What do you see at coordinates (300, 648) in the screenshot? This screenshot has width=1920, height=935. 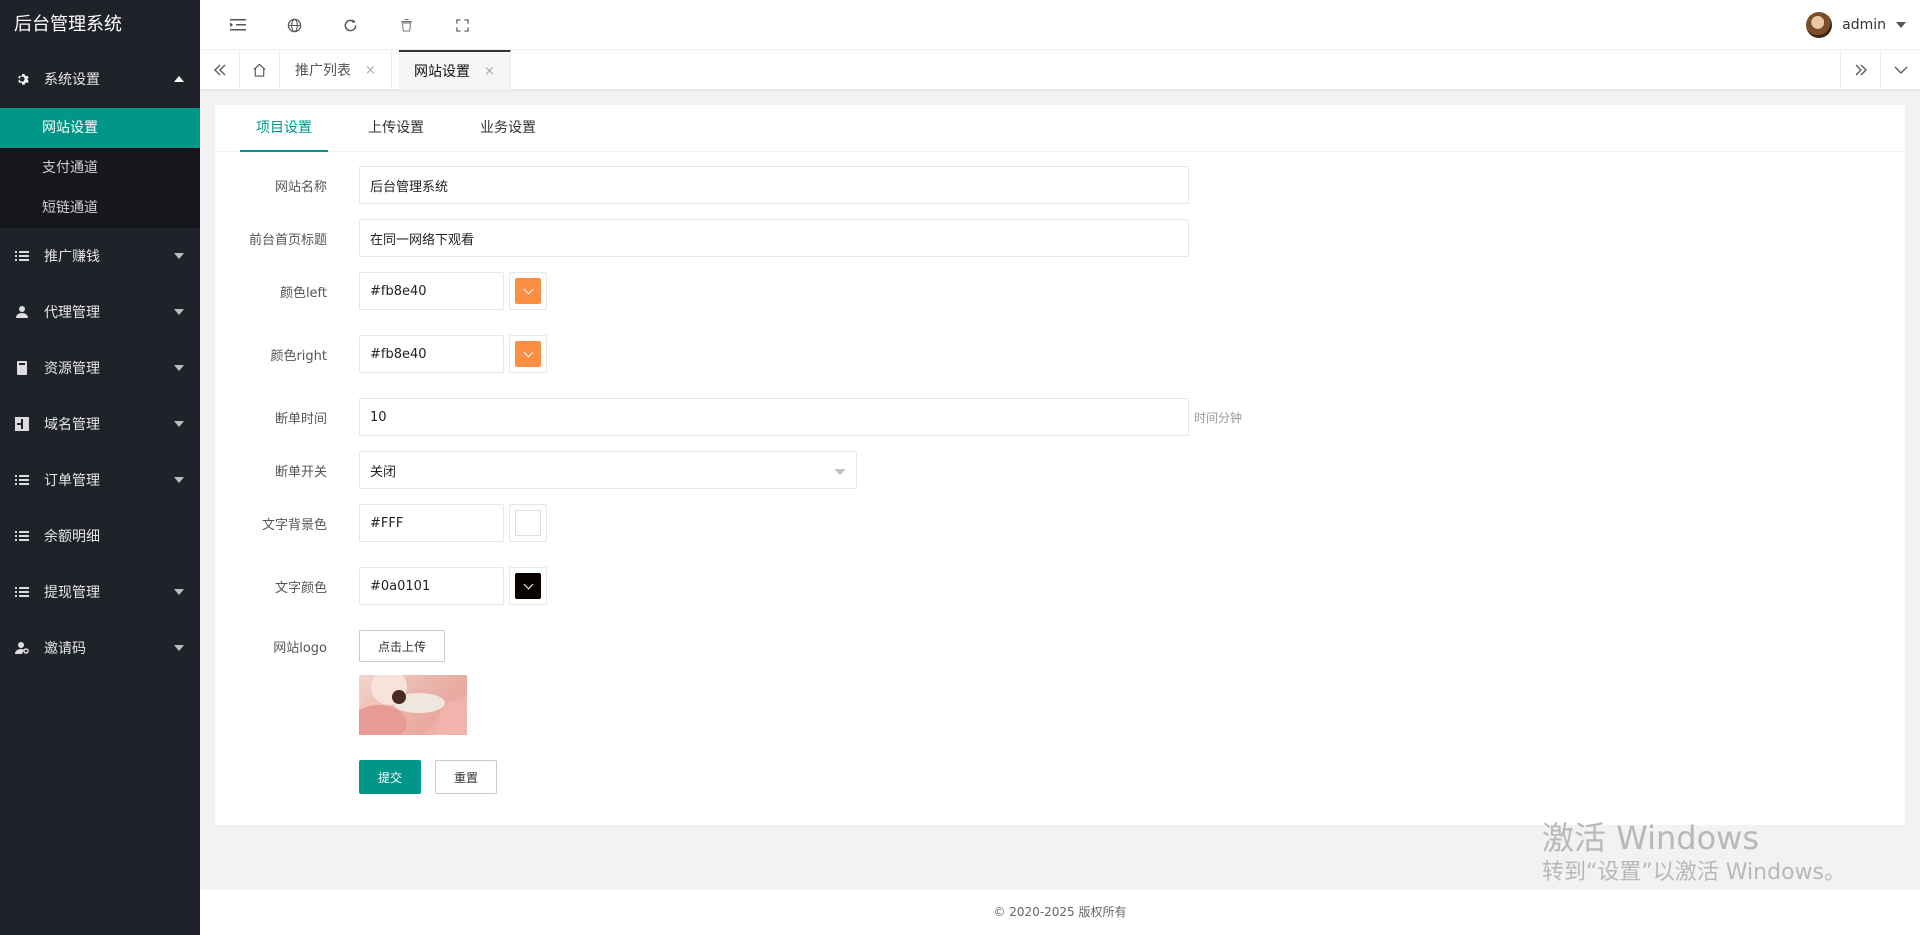 I see `logo-label: 网站logo` at bounding box center [300, 648].